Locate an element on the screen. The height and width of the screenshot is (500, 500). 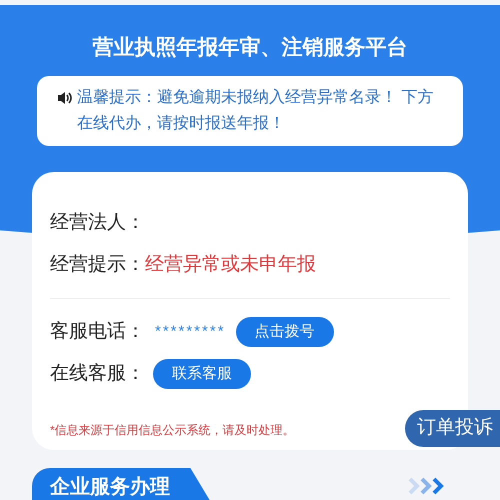
phone-number: ********* is located at coordinates (190, 332).